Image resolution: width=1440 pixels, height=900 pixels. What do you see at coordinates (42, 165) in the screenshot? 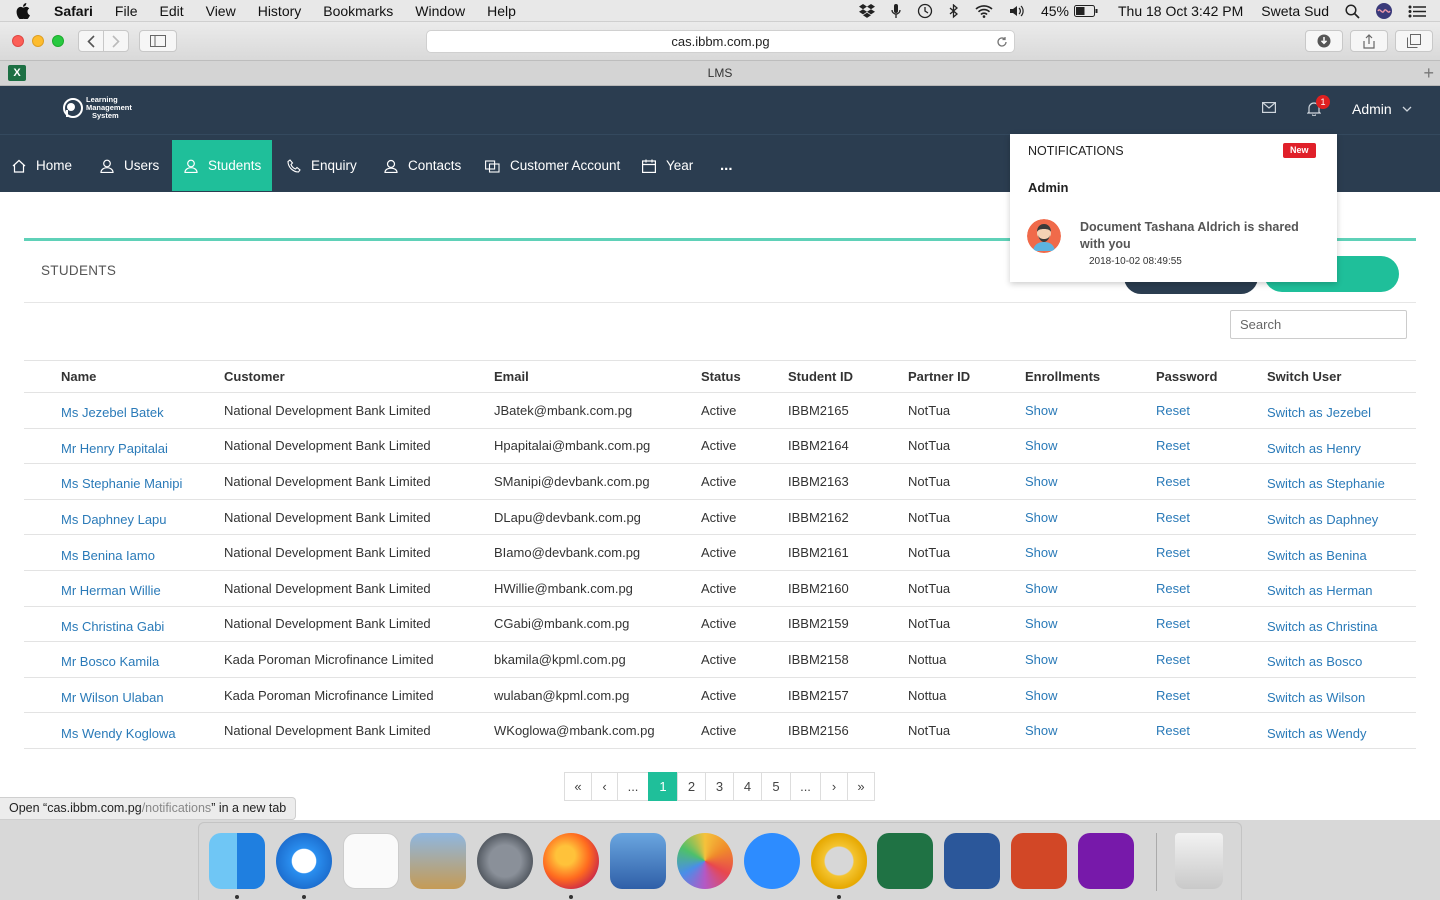
I see `nav-item-home: Home` at bounding box center [42, 165].